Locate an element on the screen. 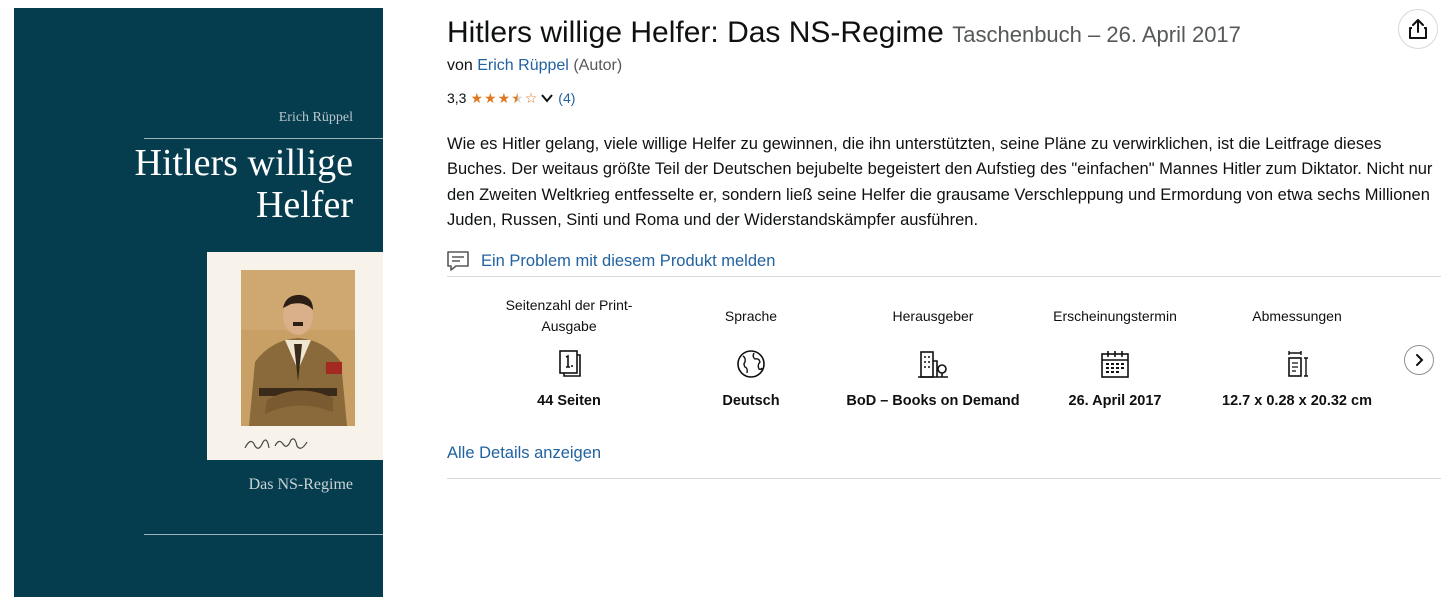  chevron-right-icon is located at coordinates (1420, 360).